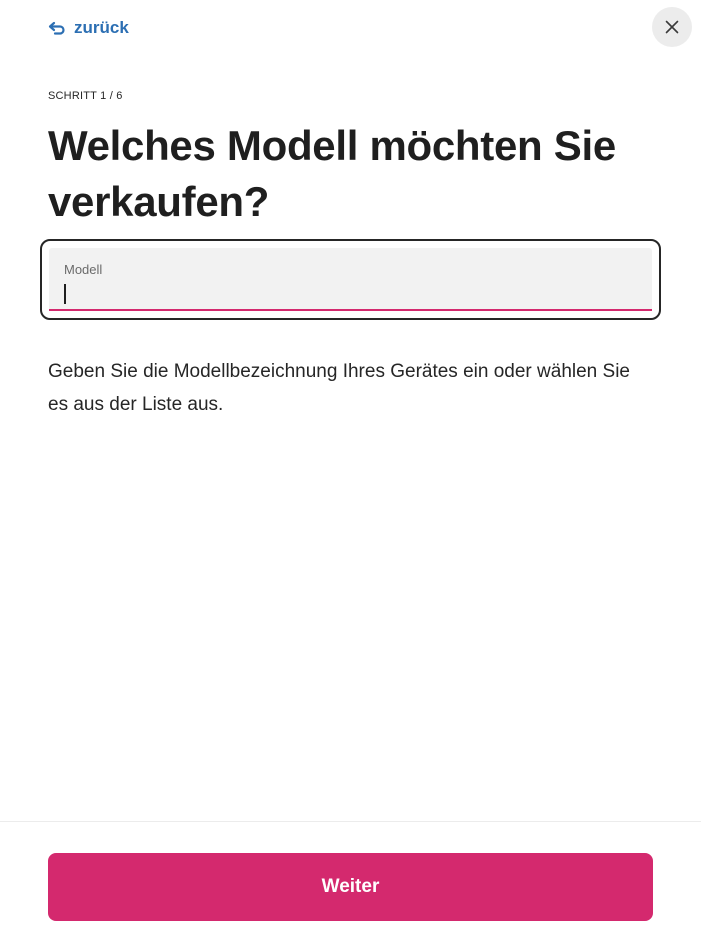  I want to click on next-button: Weiter, so click(350, 887).